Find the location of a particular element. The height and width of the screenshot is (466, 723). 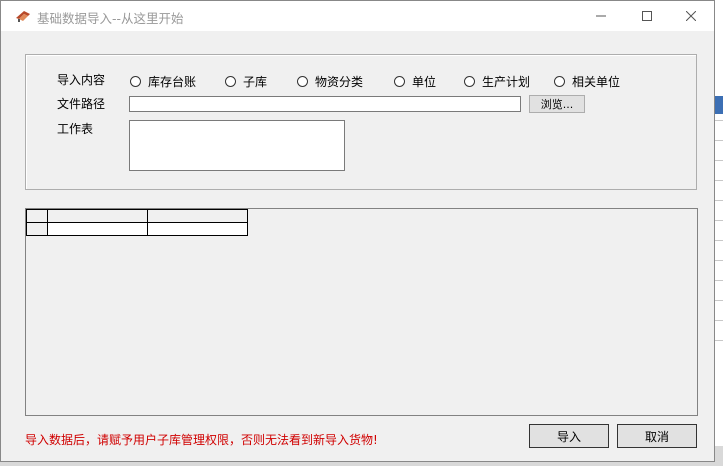

grid-row-header is located at coordinates (37, 229).